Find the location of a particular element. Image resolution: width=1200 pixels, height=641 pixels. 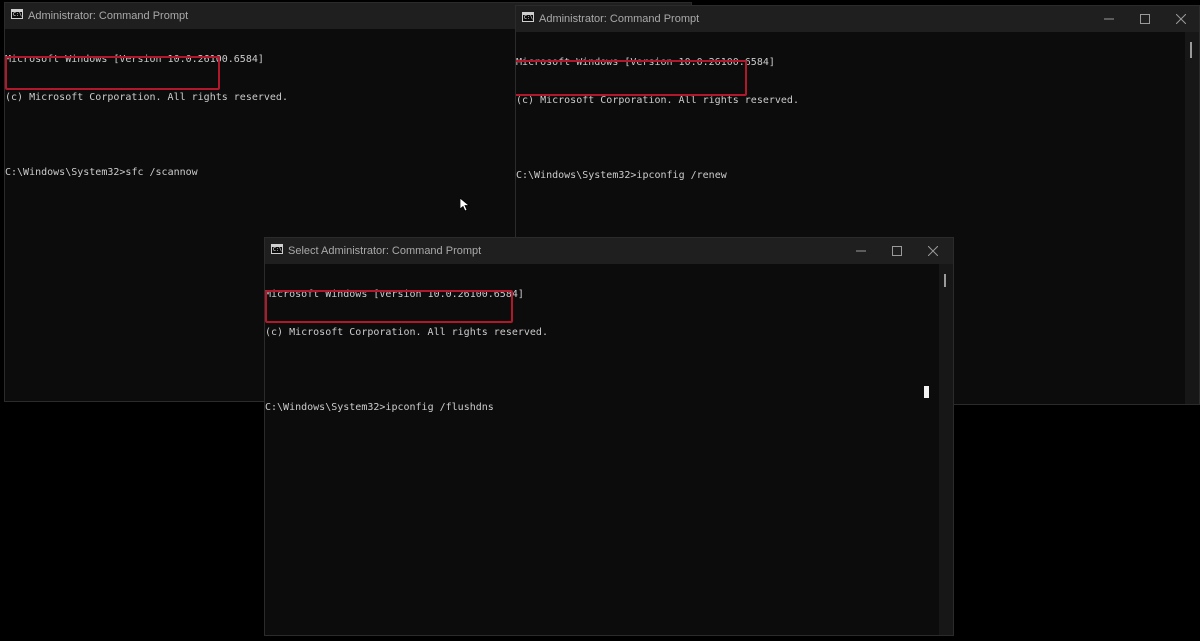

command-text: sfc /scannow is located at coordinates (161, 172).